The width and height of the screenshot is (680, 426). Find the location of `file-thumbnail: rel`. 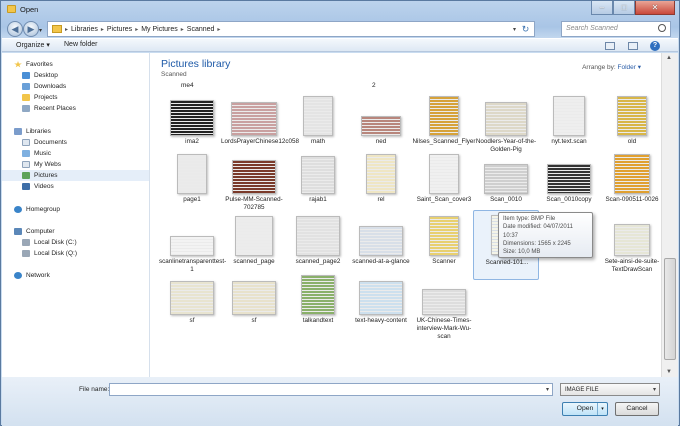

file-thumbnail: rel is located at coordinates (381, 183).